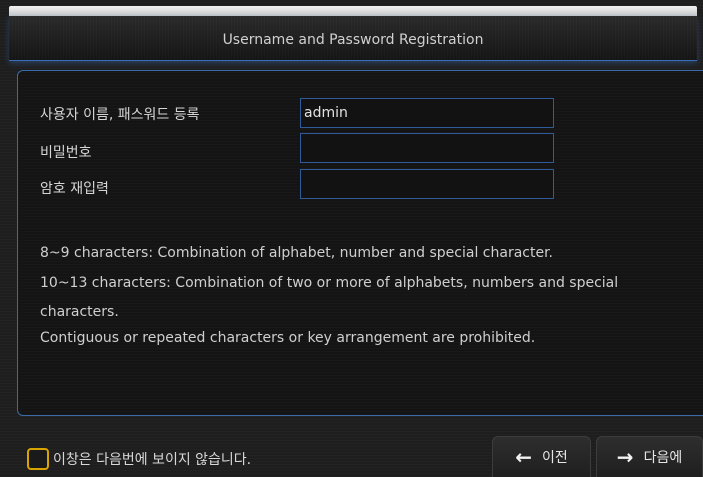  Describe the element at coordinates (555, 458) in the screenshot. I see `previous-button-label: 이전` at that location.